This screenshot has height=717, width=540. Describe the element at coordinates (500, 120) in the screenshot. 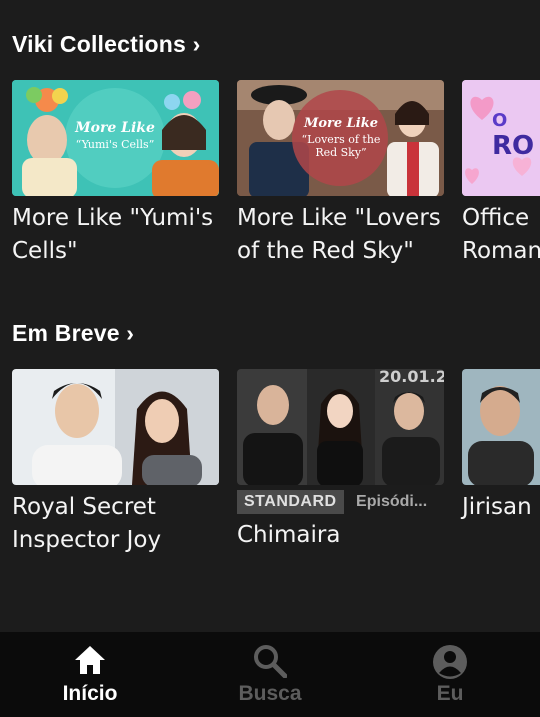

I see `thumb-caption-line1: O` at that location.